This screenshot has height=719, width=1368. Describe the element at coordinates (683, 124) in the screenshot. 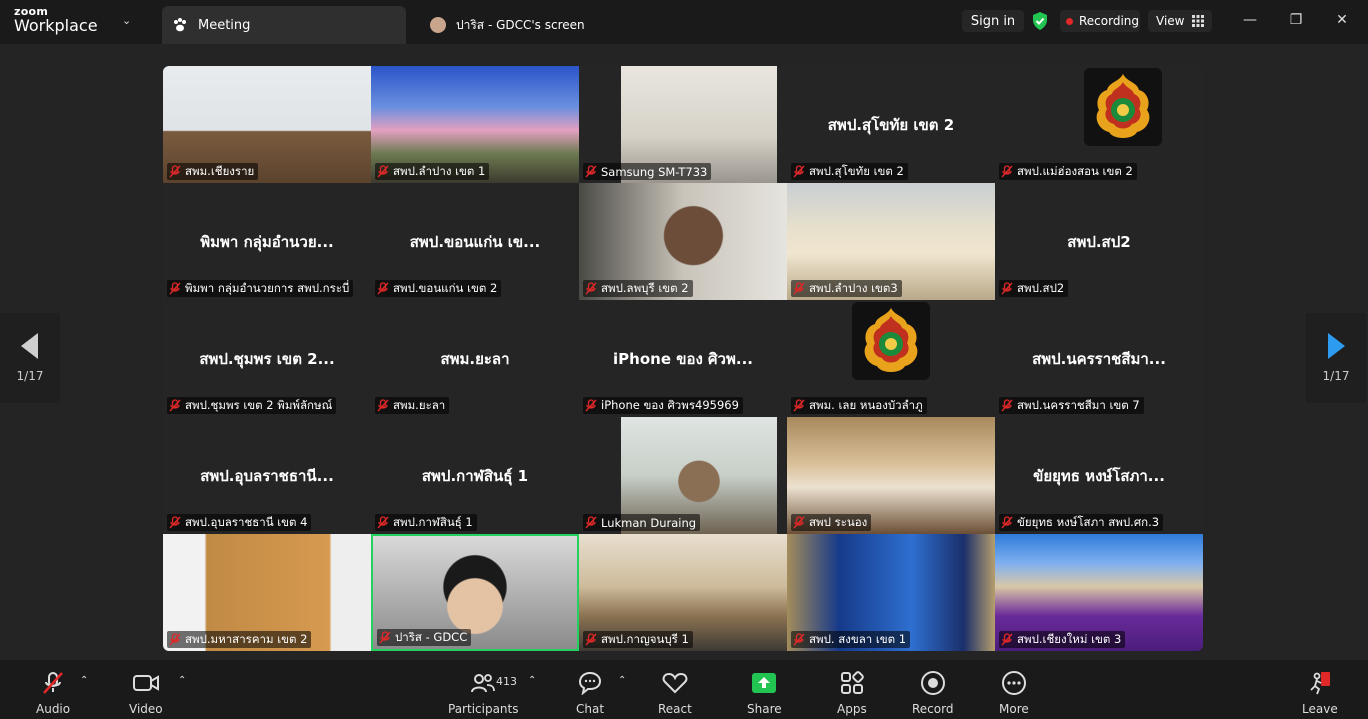

I see `participant-tile: Samsung SM-T733` at that location.